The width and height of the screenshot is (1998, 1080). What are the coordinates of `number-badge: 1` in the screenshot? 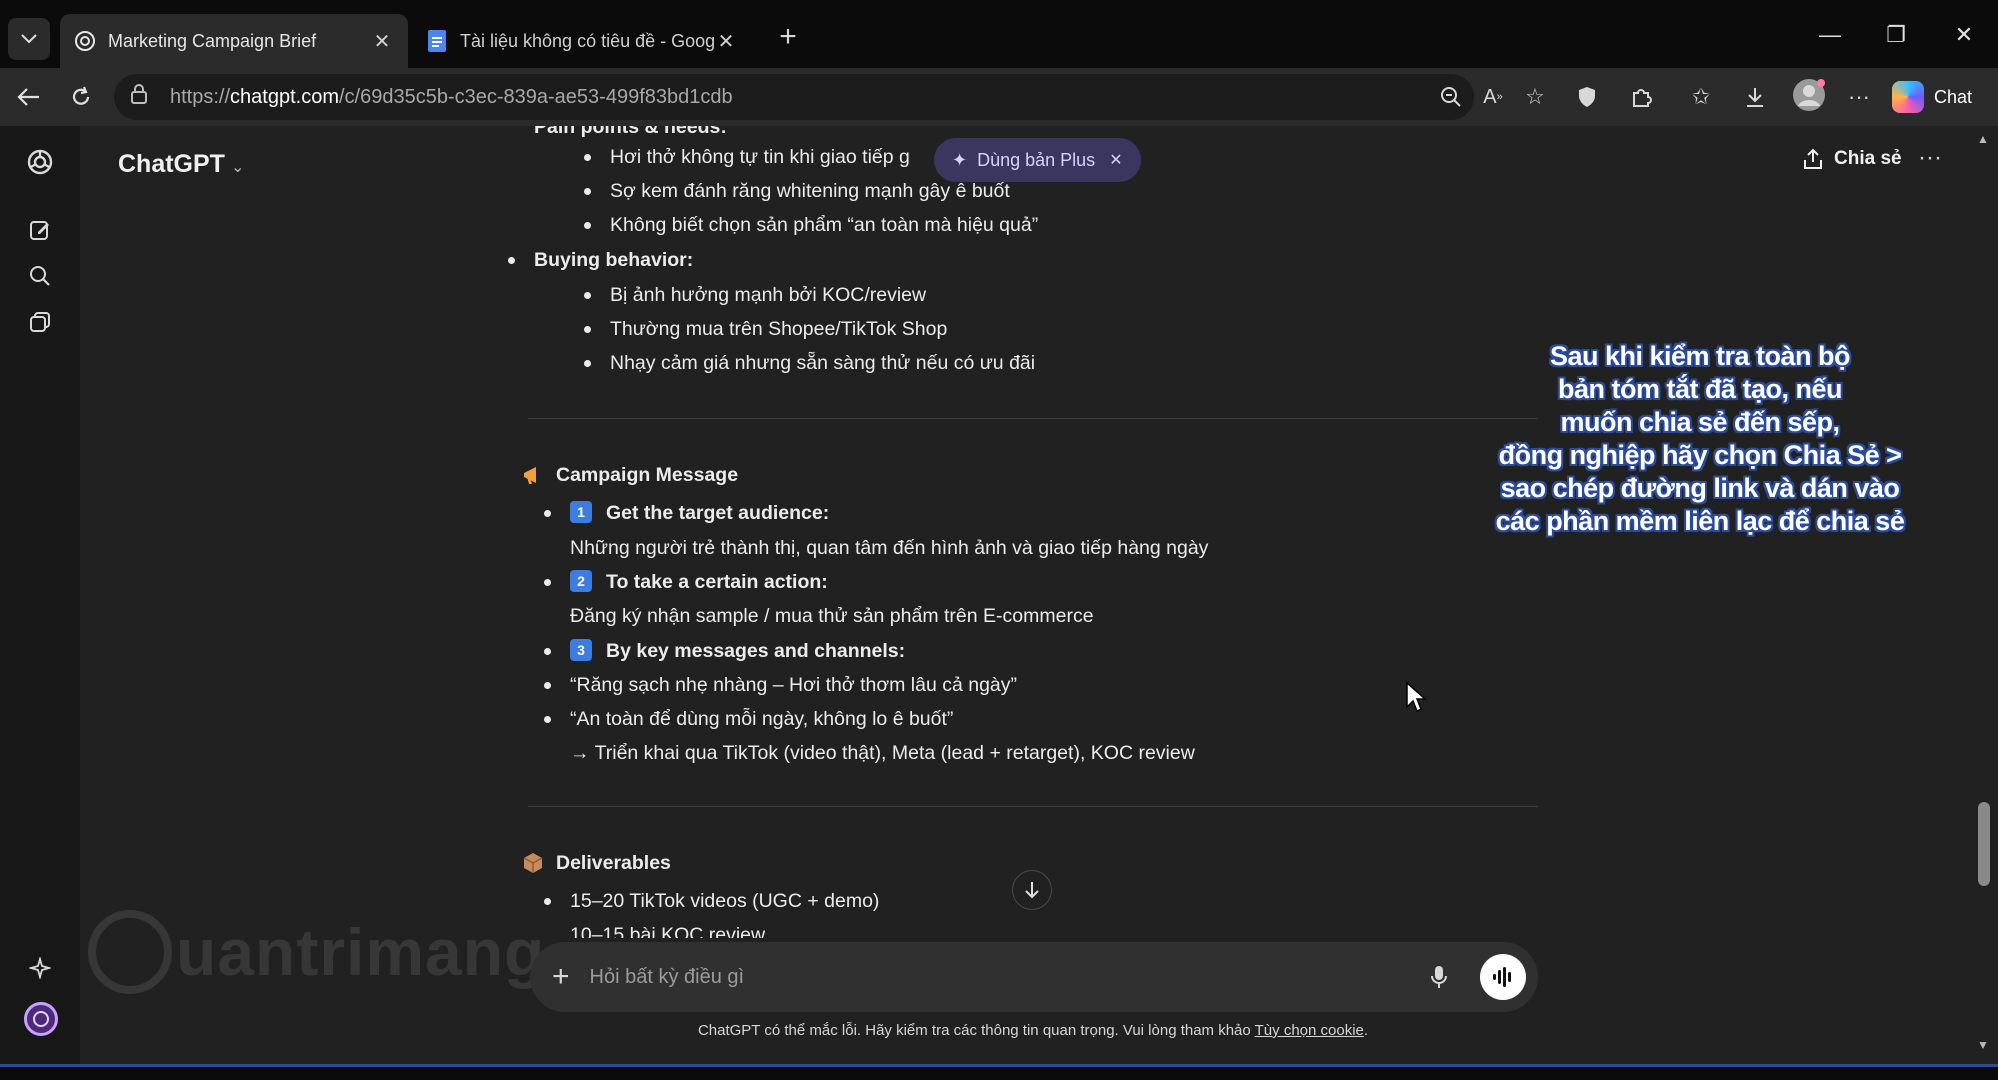 It's located at (581, 512).